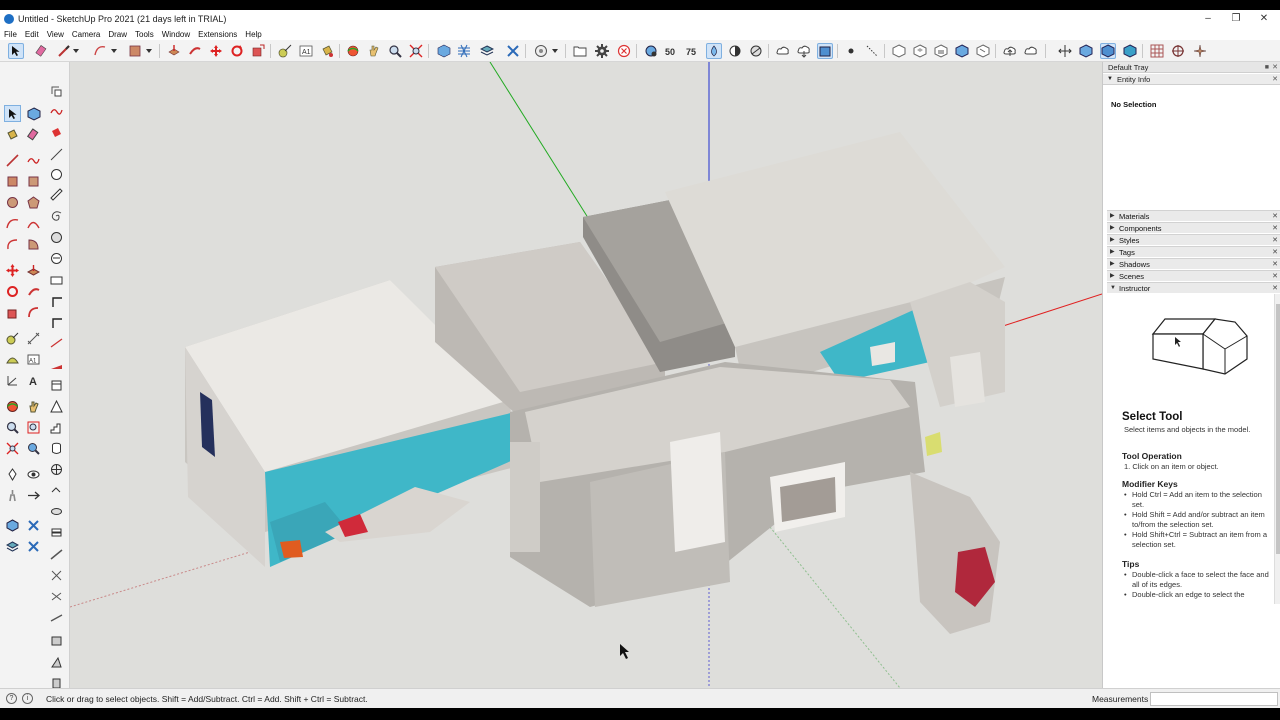 The image size is (1280, 720). What do you see at coordinates (1193, 275) in the screenshot?
I see `panel-scenes: ▶ Scenes ✕` at bounding box center [1193, 275].